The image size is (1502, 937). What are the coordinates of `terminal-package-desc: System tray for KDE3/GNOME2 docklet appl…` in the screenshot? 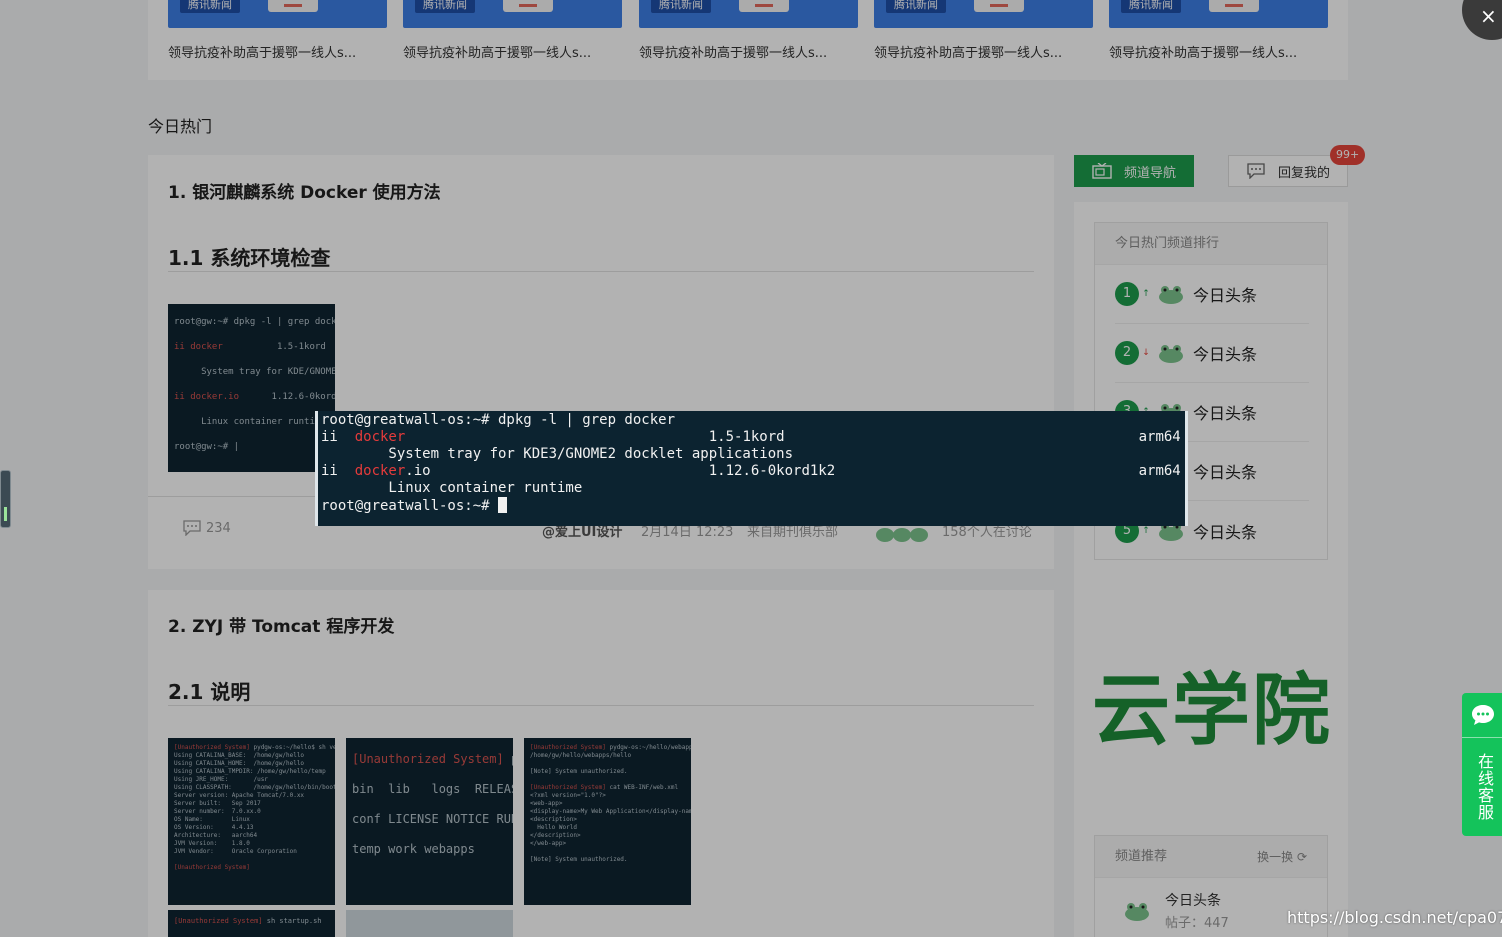 It's located at (557, 454).